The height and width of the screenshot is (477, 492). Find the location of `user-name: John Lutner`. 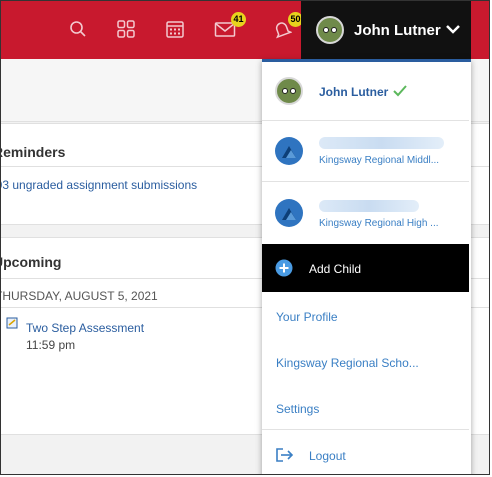

user-name: John Lutner is located at coordinates (397, 30).